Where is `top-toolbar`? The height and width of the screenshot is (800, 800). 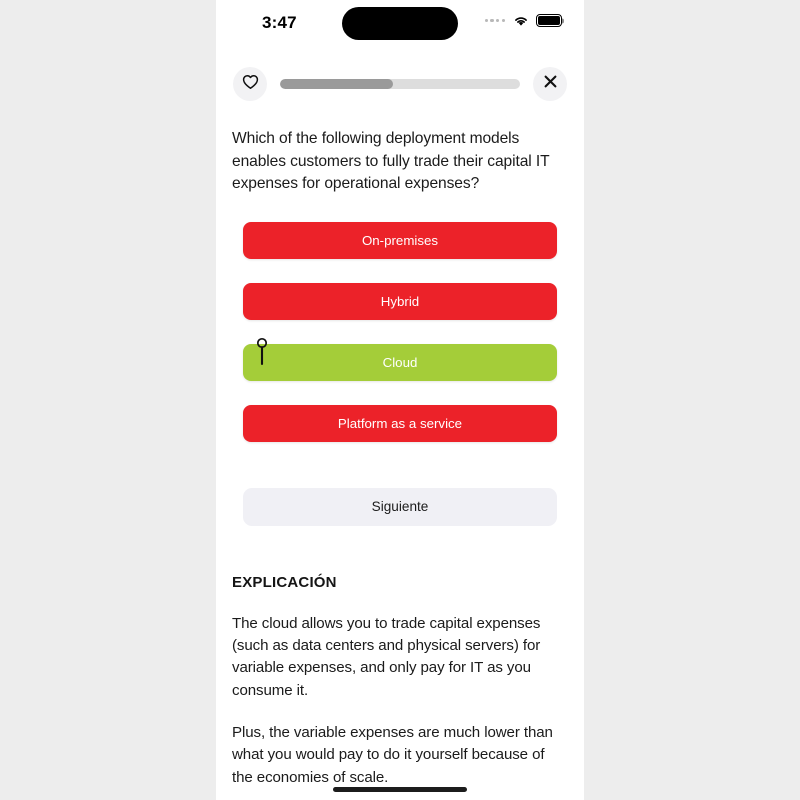 top-toolbar is located at coordinates (400, 84).